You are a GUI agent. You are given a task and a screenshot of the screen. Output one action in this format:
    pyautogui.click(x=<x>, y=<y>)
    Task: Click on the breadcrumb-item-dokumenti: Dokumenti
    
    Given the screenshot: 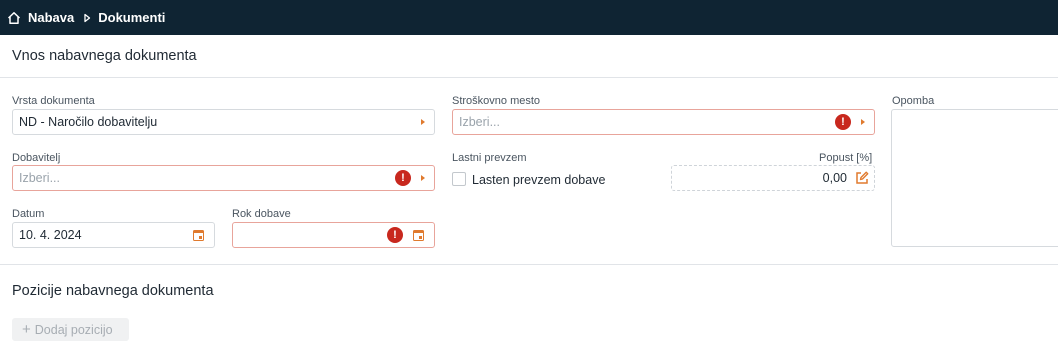 What is the action you would take?
    pyautogui.click(x=131, y=17)
    